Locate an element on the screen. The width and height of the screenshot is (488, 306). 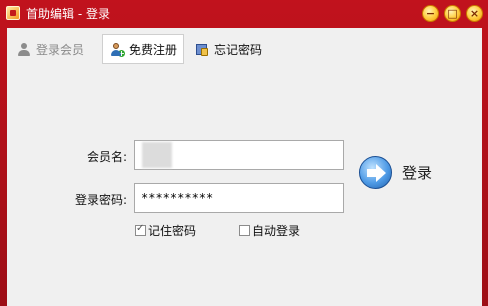
remember-password-box: ✓ is located at coordinates (140, 229).